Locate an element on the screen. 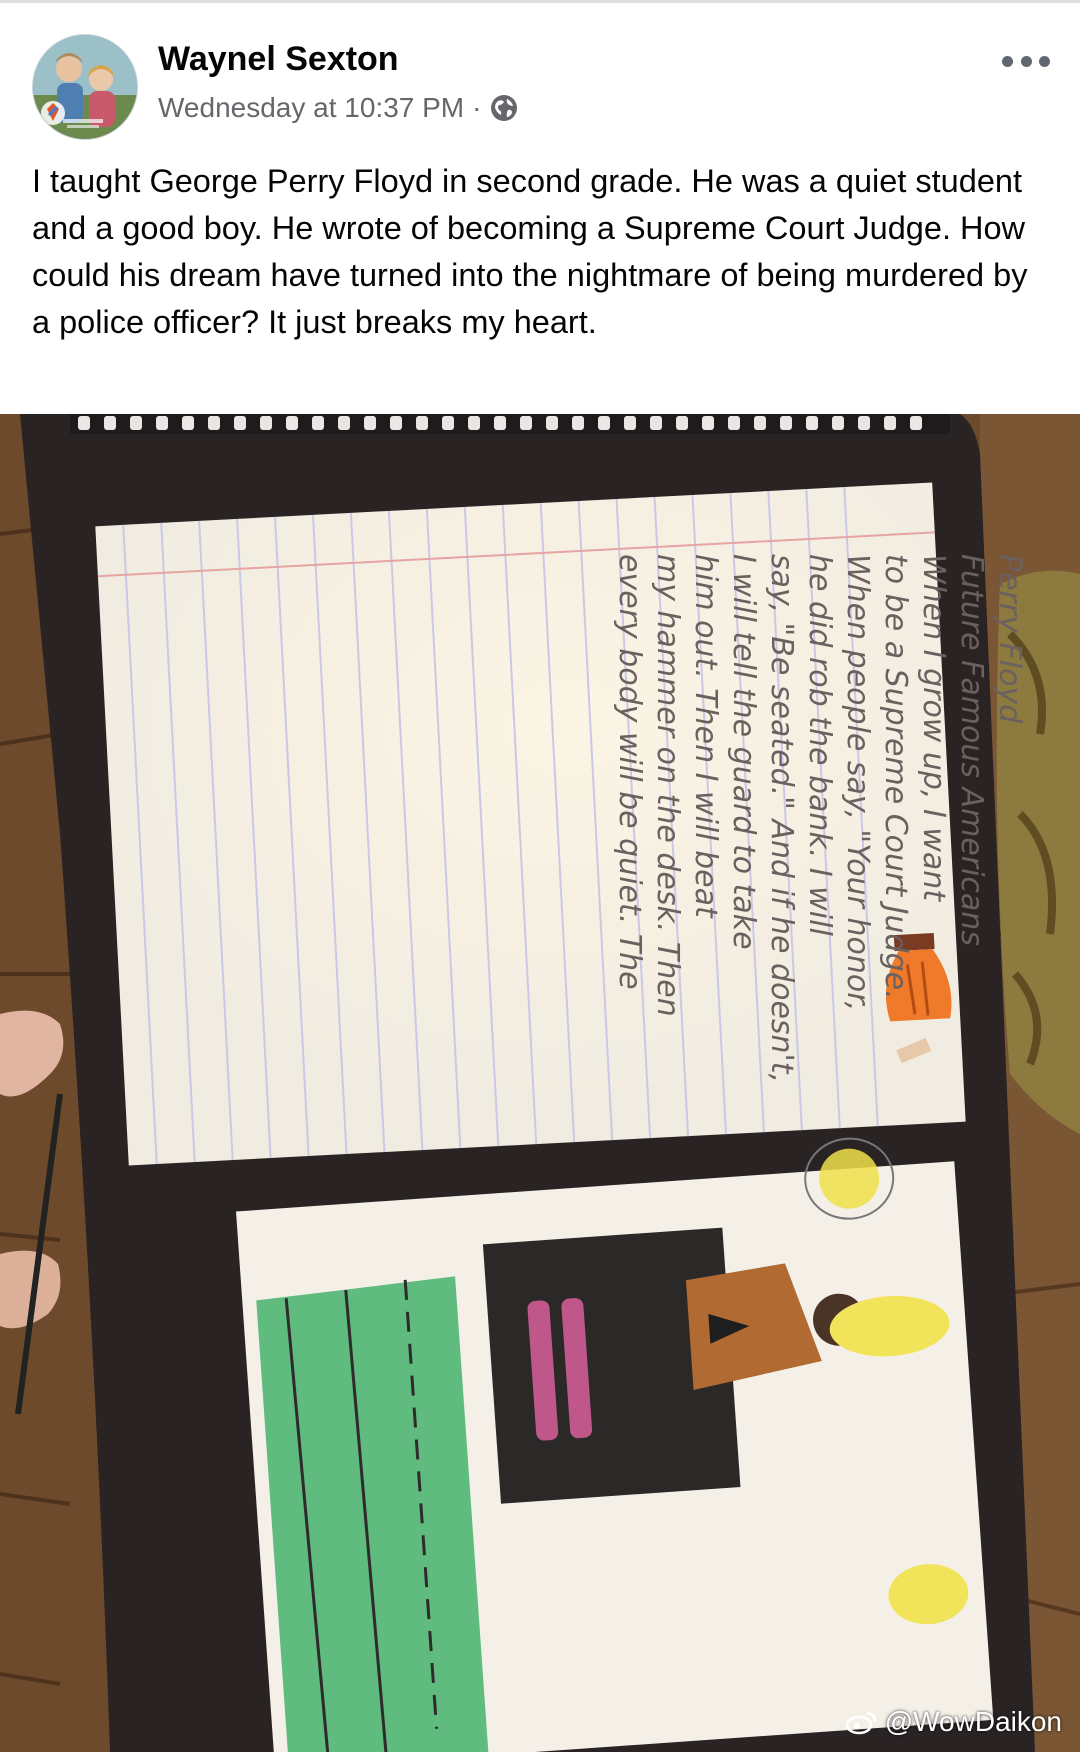  handwriting-line-11: every body will be quiet. The is located at coordinates (629, 772).